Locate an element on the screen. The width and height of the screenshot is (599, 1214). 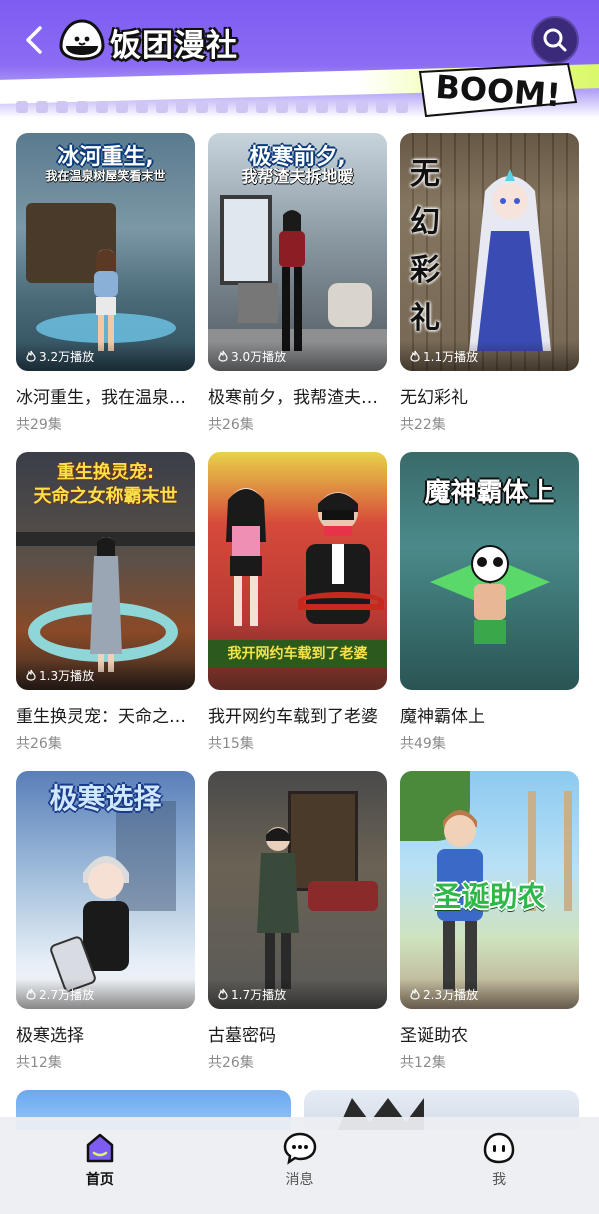
comic-title: 圣诞助农 is located at coordinates (434, 1036).